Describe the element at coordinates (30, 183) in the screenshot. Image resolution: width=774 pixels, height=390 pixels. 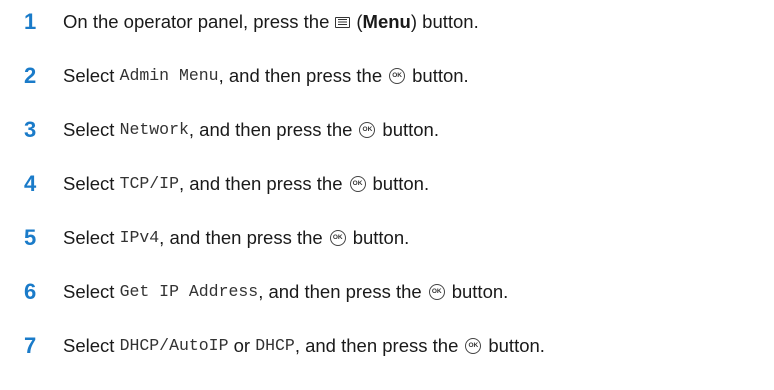
I see `step-number: 4` at that location.